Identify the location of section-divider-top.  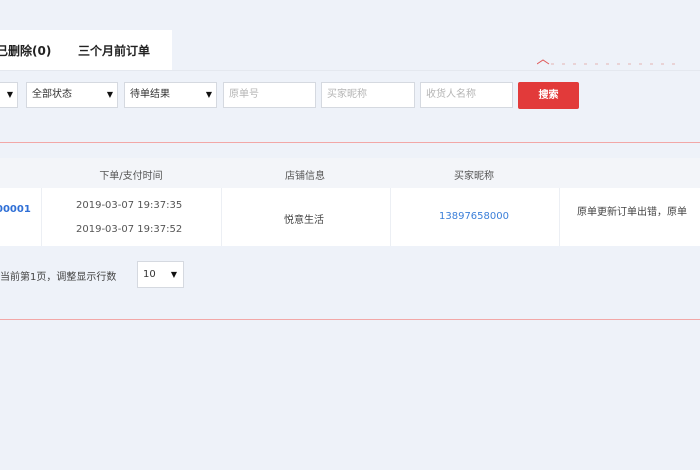
(350, 142).